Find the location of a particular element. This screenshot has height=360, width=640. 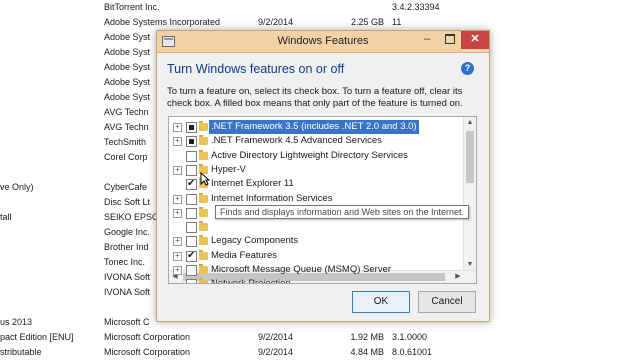

scroll-up-icon: ▲ is located at coordinates (470, 123).